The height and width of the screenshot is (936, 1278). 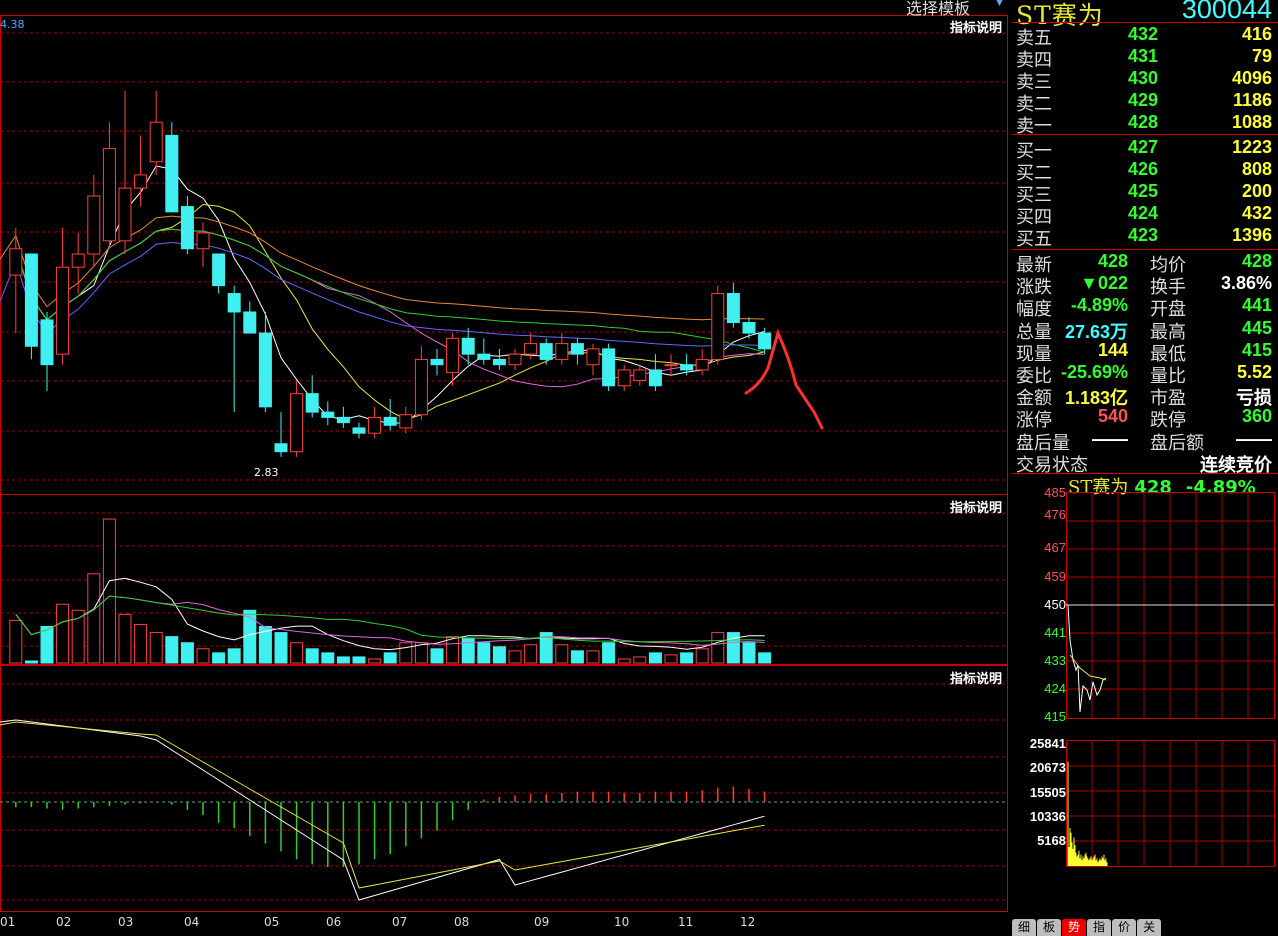 I want to click on tab-1: 板, so click(x=1049, y=927).